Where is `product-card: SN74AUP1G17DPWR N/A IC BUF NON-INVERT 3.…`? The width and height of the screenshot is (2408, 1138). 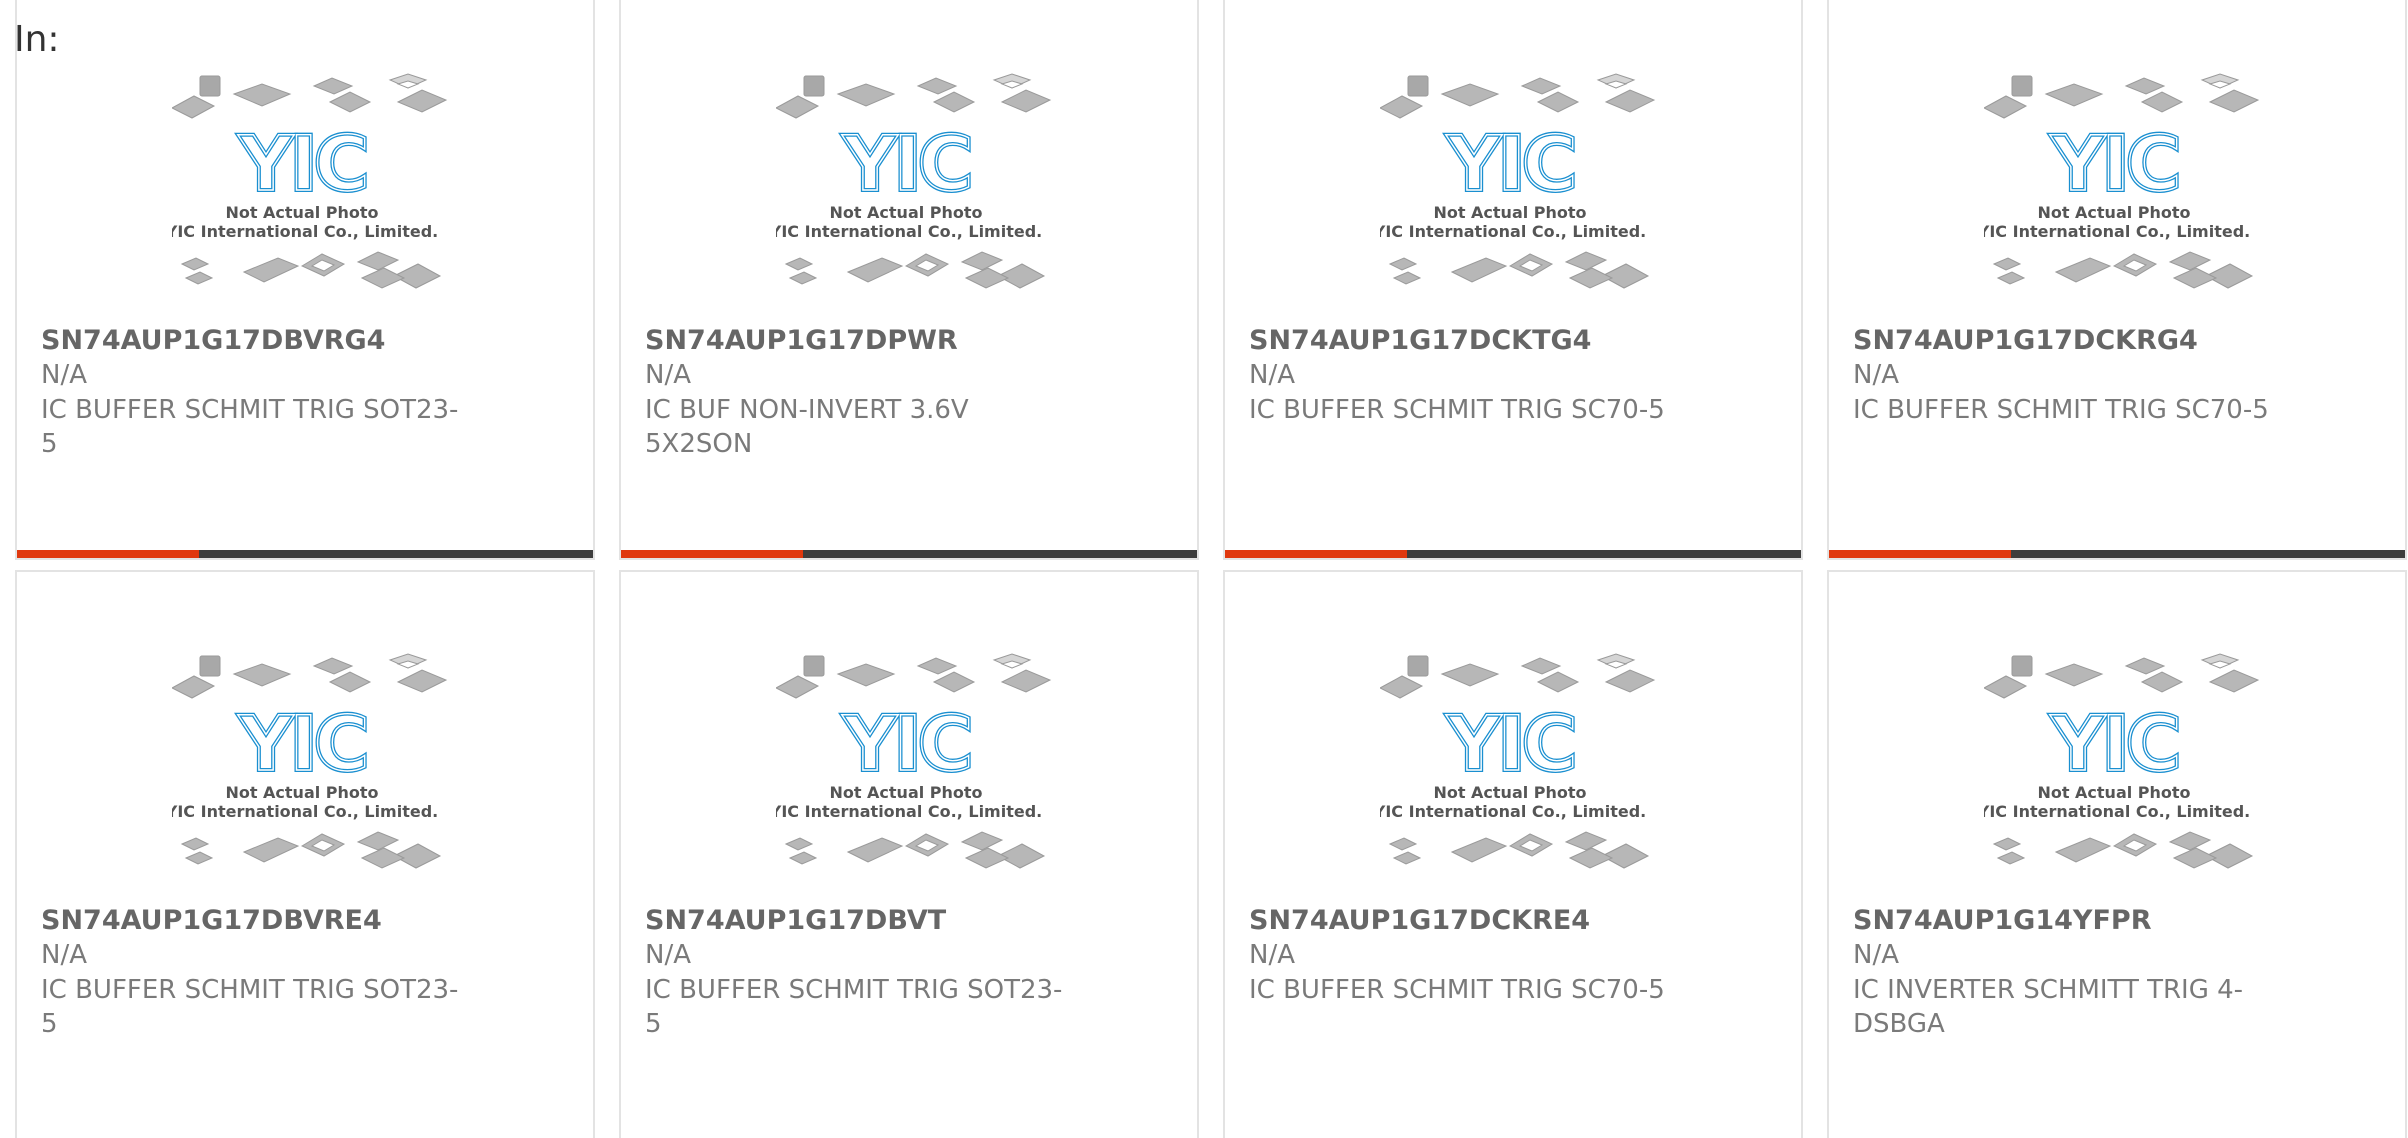
product-card: SN74AUP1G17DPWR N/A IC BUF NON-INVERT 3.… is located at coordinates (909, 280).